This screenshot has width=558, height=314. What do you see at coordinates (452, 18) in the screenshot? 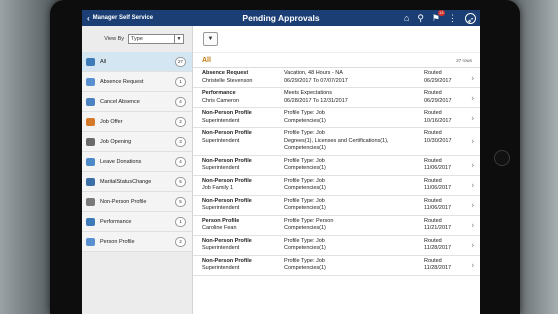
I see `more-actions-icon: ⋮` at bounding box center [452, 18].